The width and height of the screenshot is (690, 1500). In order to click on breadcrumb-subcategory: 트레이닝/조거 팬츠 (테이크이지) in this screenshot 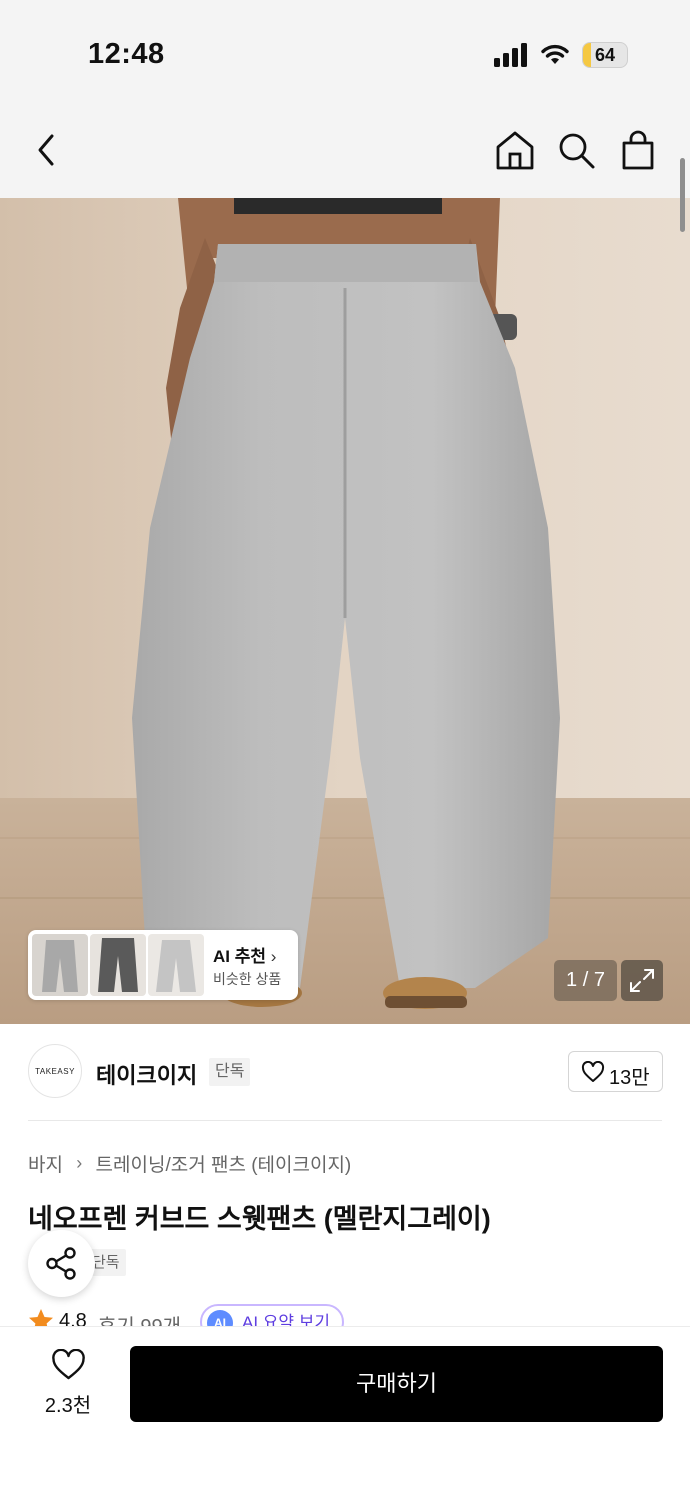, I will do `click(224, 1163)`.